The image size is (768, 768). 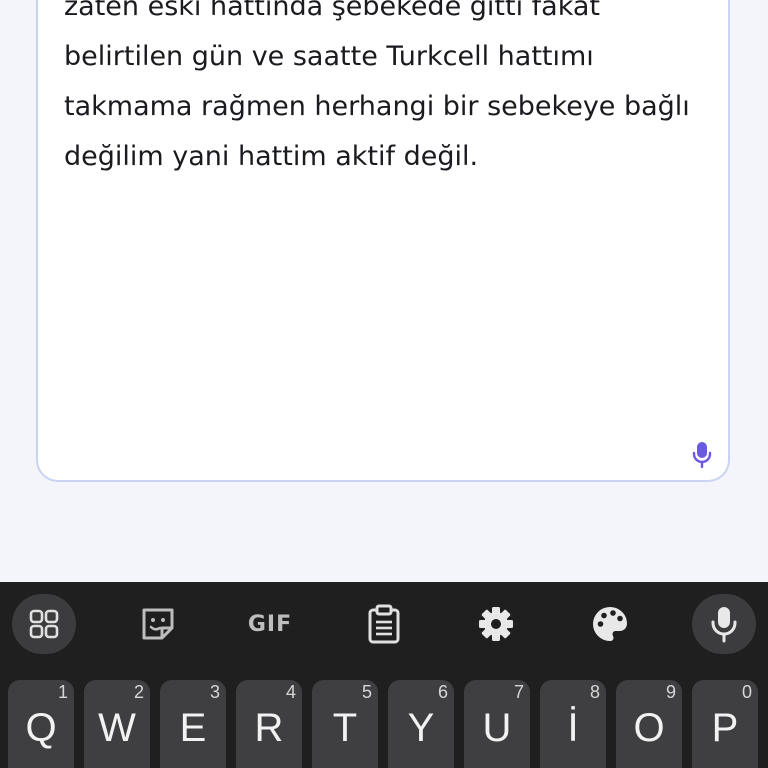 What do you see at coordinates (594, 692) in the screenshot?
I see `key-hint: 8` at bounding box center [594, 692].